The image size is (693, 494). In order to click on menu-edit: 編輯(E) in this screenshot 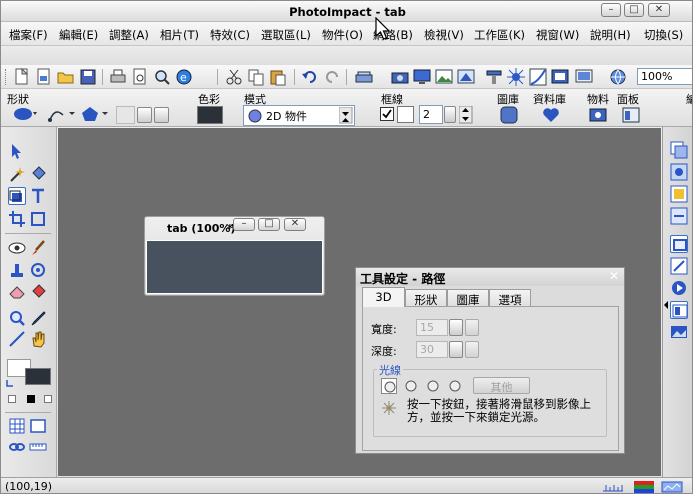, I will do `click(78, 35)`.